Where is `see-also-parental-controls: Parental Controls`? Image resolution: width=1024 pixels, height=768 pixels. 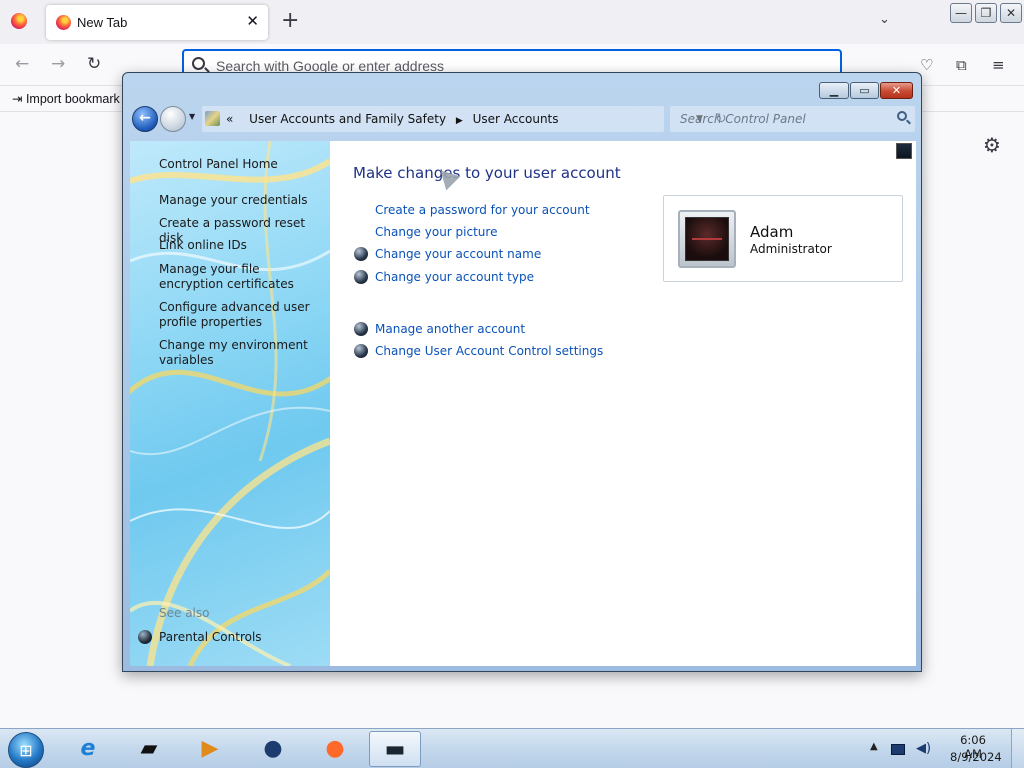
see-also-parental-controls: Parental Controls is located at coordinates (210, 637).